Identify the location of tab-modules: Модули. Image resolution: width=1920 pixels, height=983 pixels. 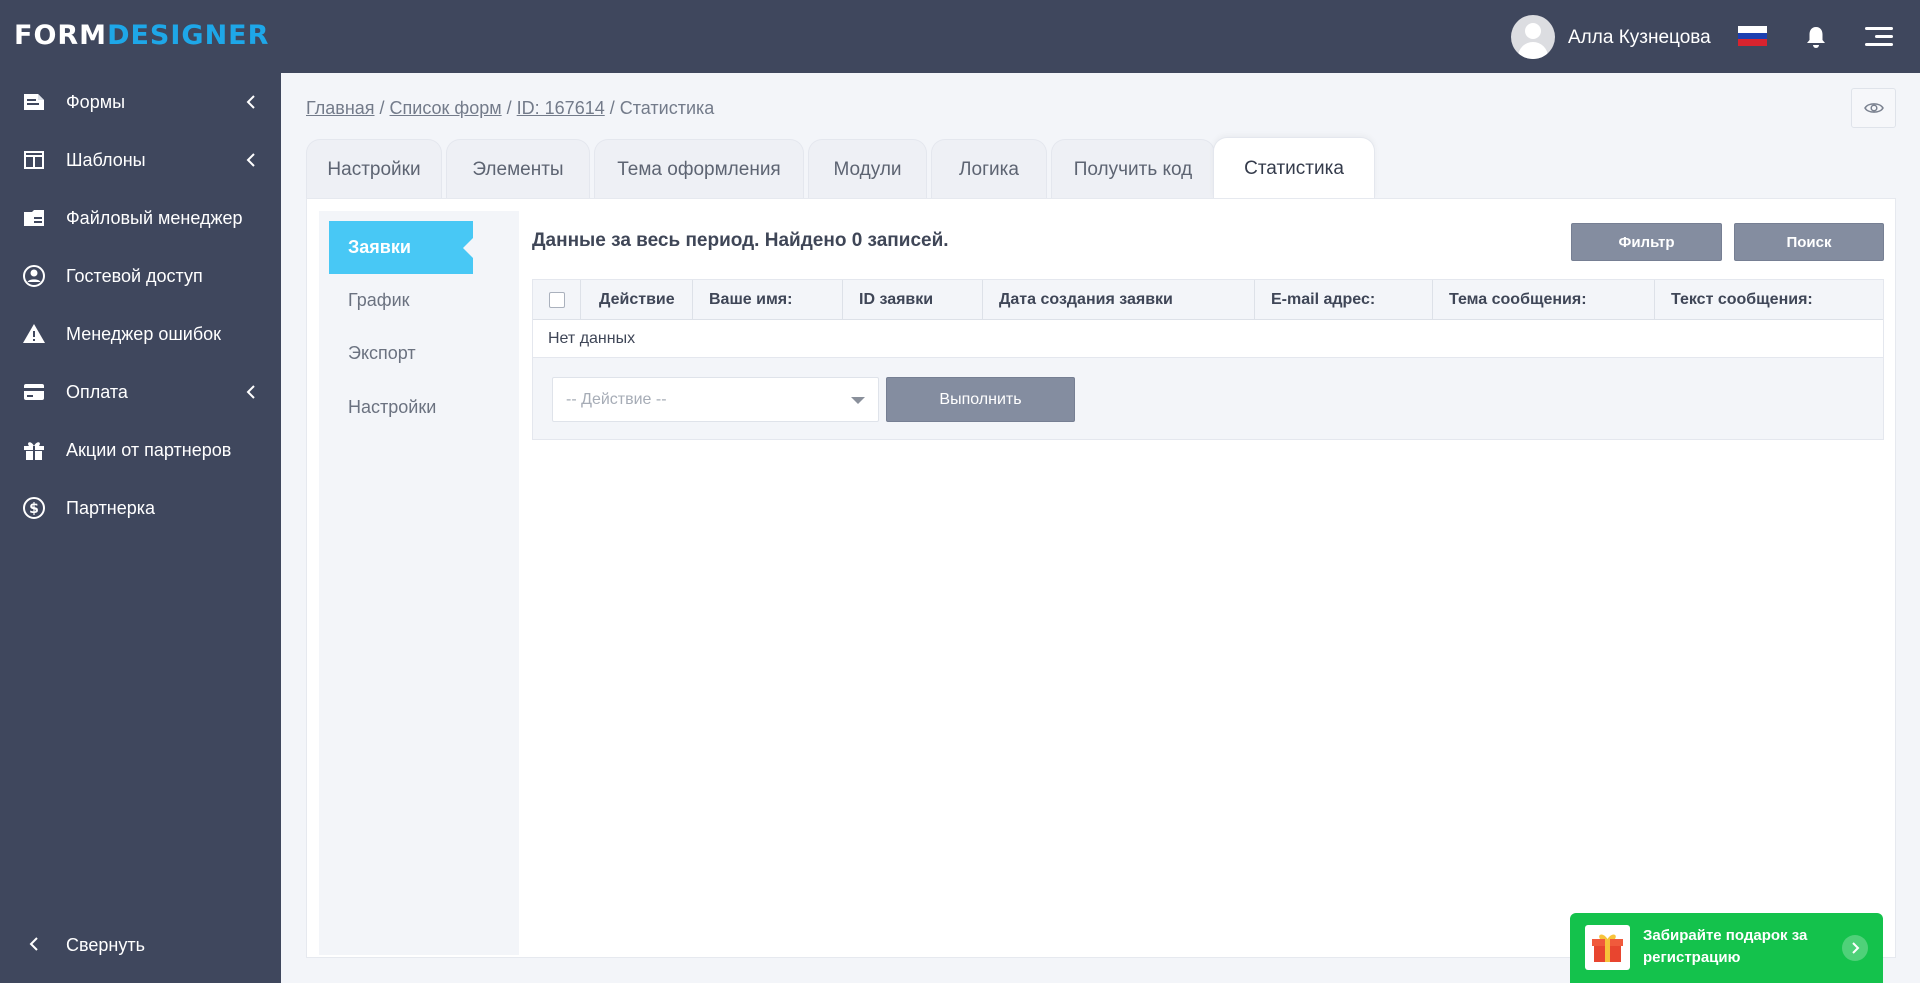
(867, 169).